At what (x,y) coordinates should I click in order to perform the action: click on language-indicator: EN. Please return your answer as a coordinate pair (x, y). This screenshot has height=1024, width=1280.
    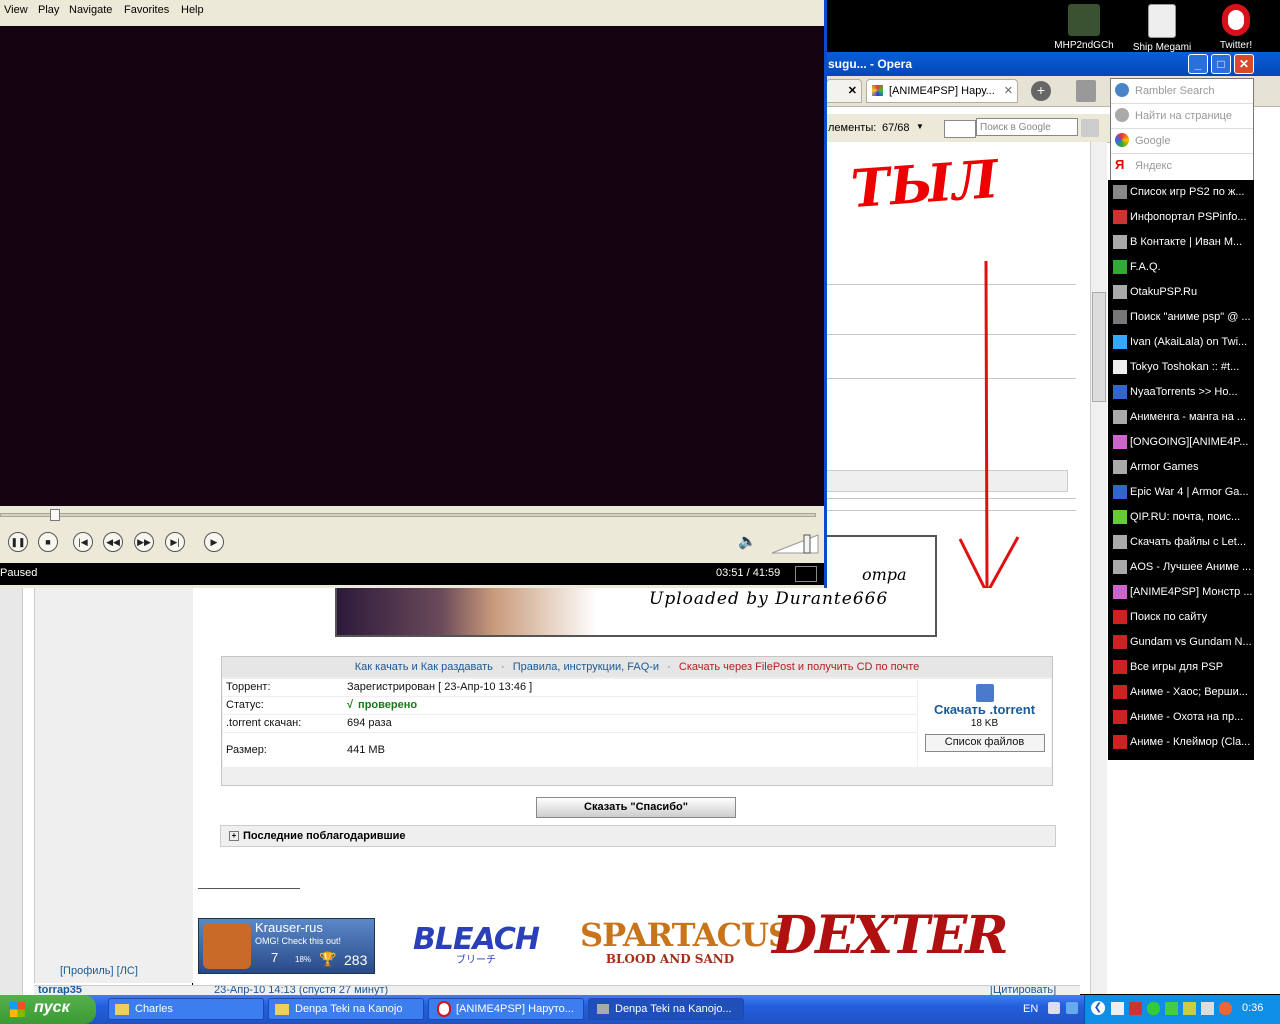
    Looking at the image, I should click on (1030, 1009).